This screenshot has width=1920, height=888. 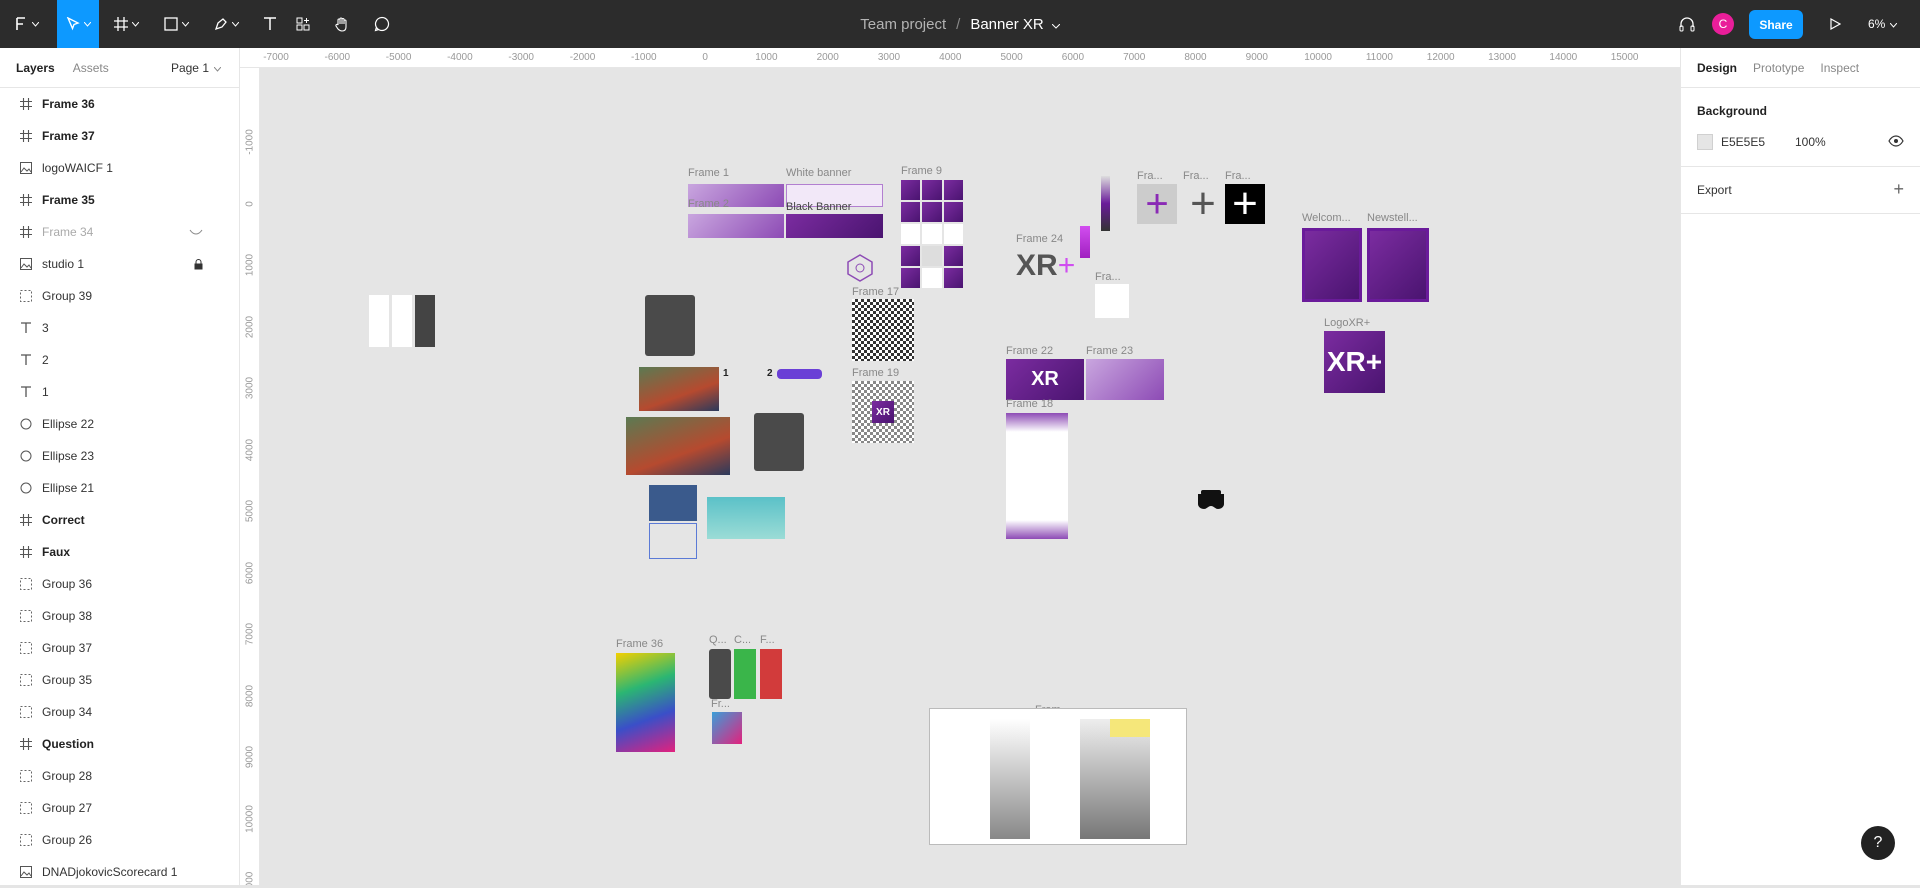 What do you see at coordinates (226, 24) in the screenshot?
I see `pen-tool-button` at bounding box center [226, 24].